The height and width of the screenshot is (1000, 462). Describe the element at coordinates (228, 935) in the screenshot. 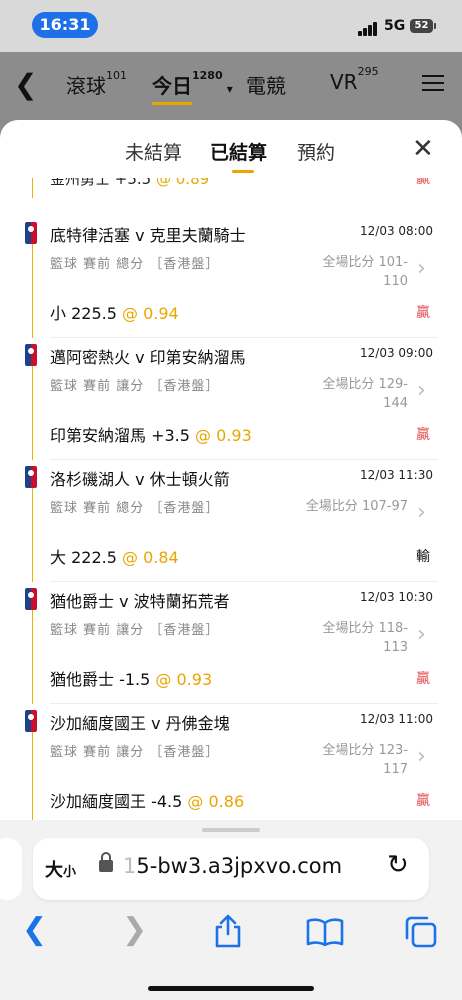

I see `share-icon` at that location.